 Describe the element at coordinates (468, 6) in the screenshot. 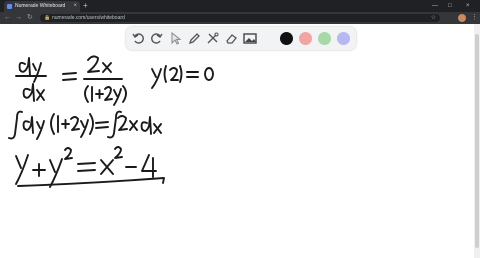

I see `close-window-button: ×` at that location.